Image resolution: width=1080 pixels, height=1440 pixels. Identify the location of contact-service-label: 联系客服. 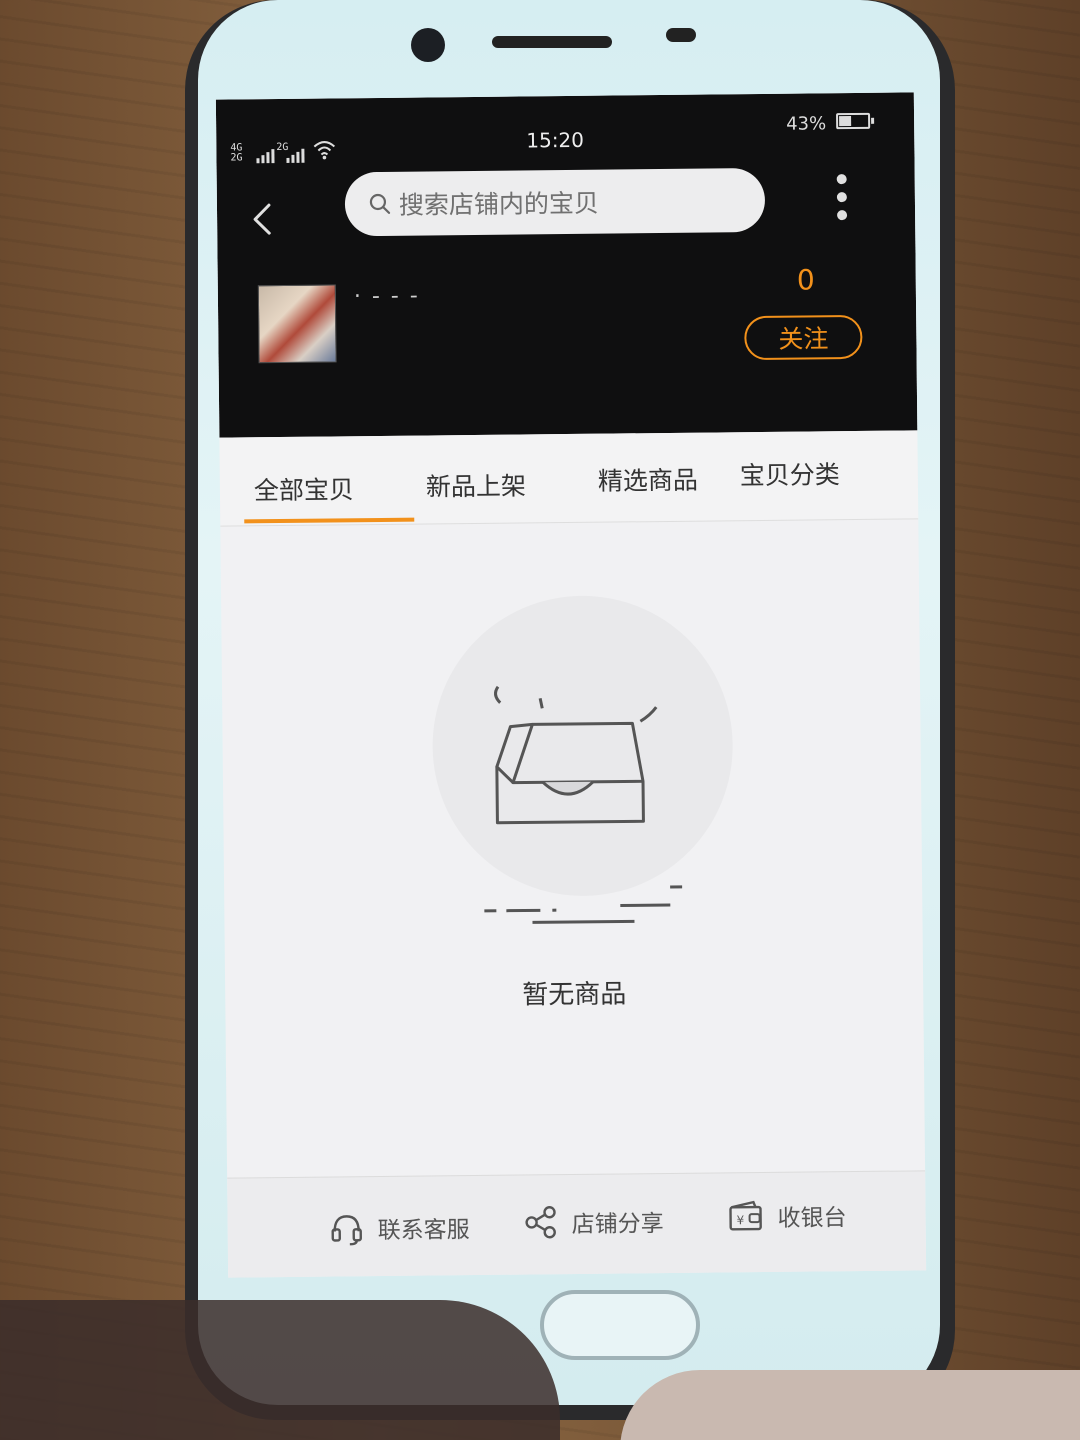
(423, 1231).